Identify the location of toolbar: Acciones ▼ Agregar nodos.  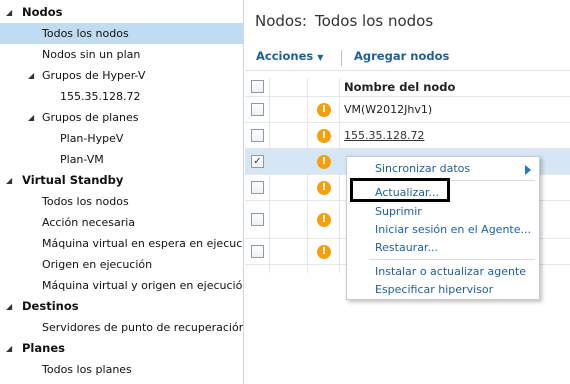
(407, 57).